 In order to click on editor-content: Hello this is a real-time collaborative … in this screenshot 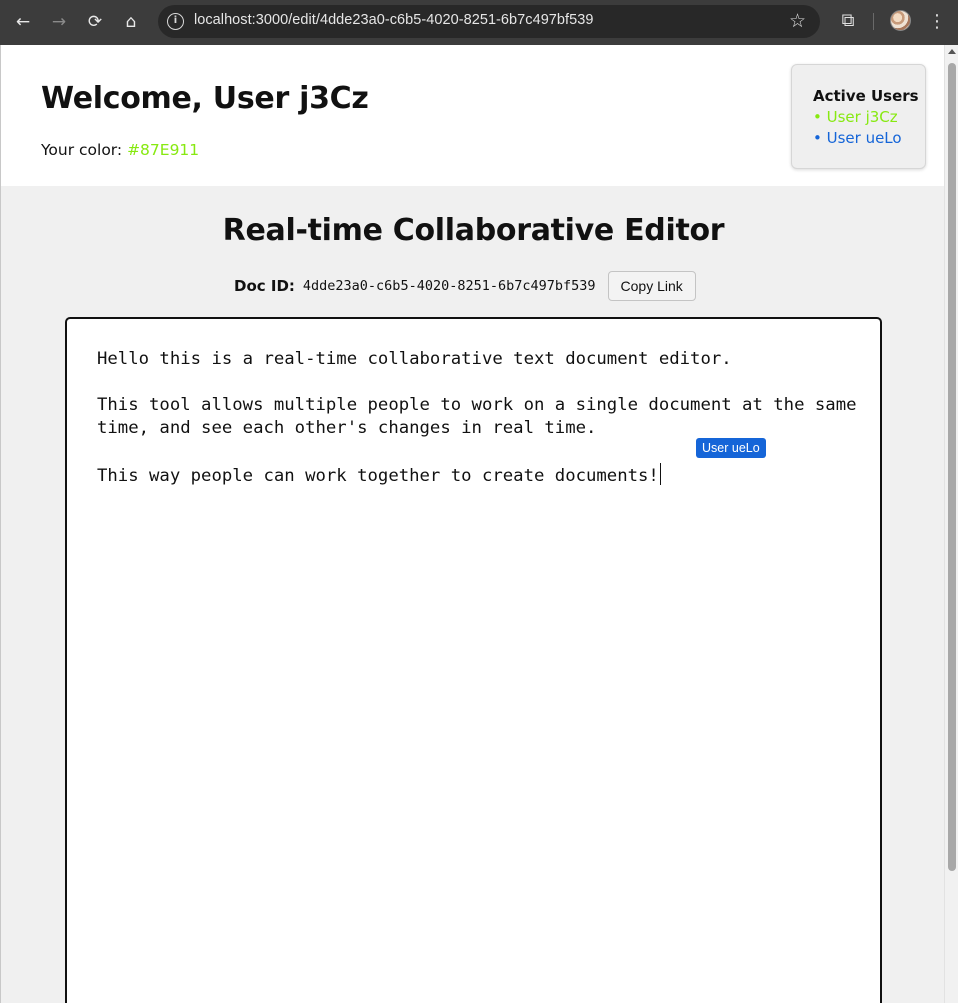, I will do `click(477, 418)`.